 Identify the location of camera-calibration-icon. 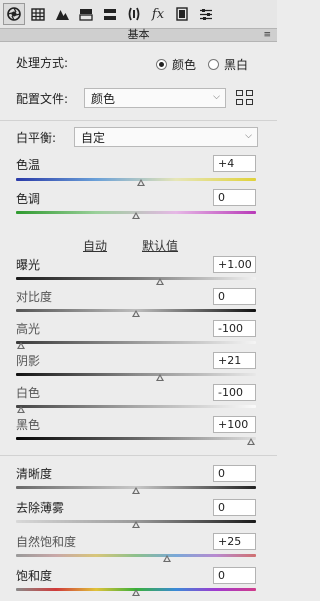
(182, 14).